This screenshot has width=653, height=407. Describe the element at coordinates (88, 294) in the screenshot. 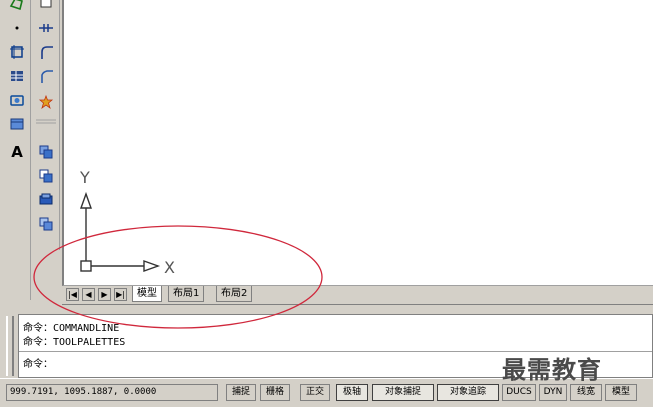

I see `prev-tab-button: ◀` at that location.